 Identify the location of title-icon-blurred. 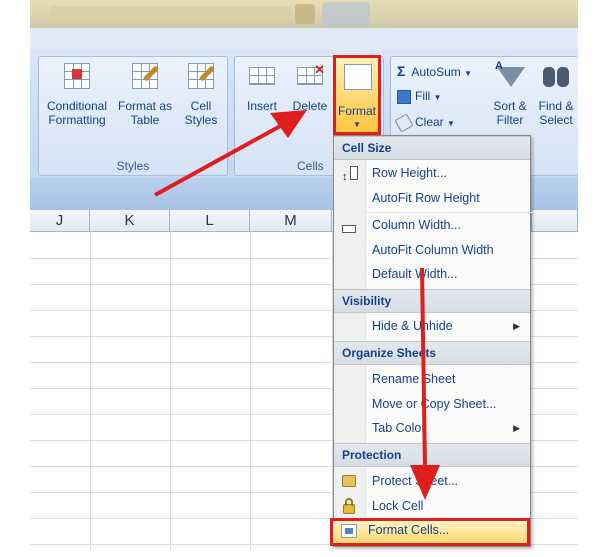
(305, 14).